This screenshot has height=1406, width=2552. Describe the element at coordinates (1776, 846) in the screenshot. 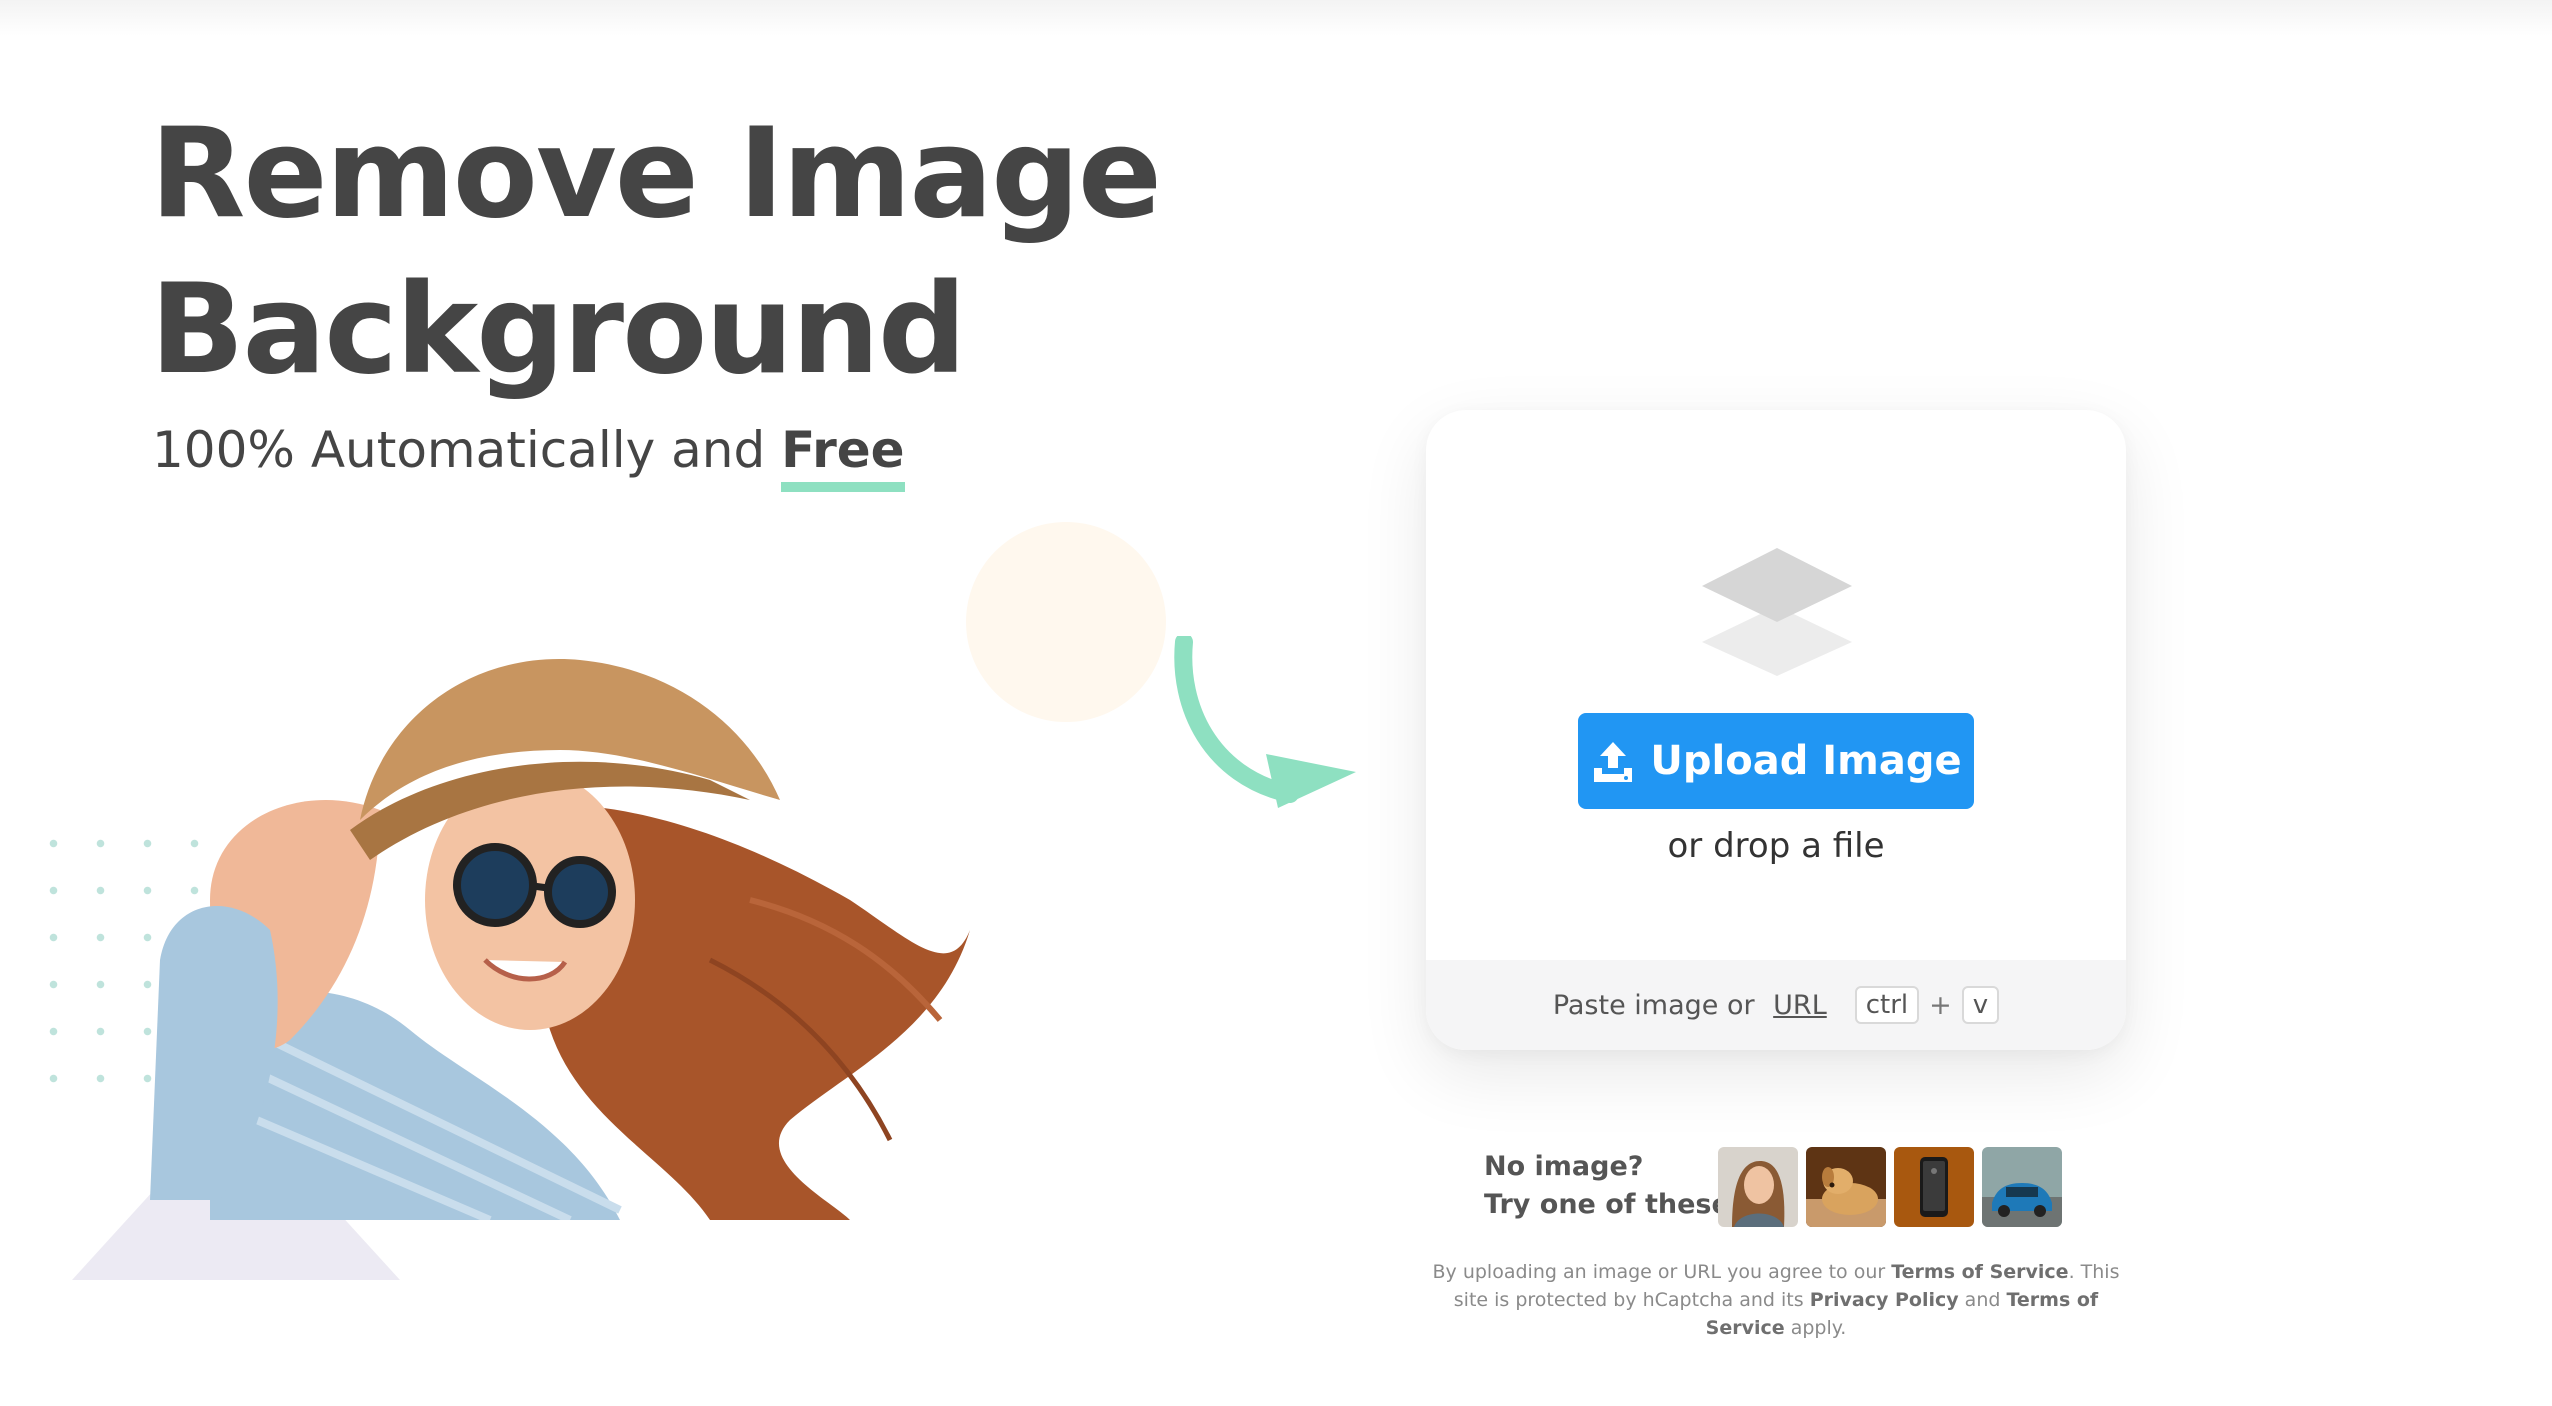

I see `drop-file-text: or drop a file` at that location.